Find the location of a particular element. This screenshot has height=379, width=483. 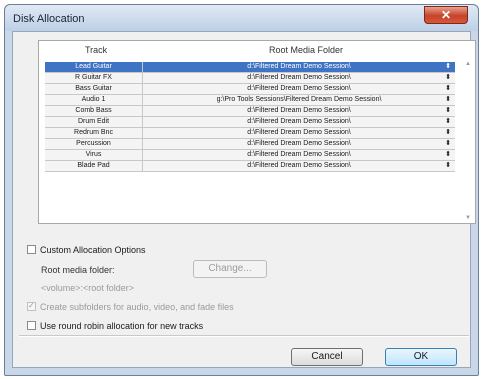

create-subfolders-checkbox is located at coordinates (31, 306).